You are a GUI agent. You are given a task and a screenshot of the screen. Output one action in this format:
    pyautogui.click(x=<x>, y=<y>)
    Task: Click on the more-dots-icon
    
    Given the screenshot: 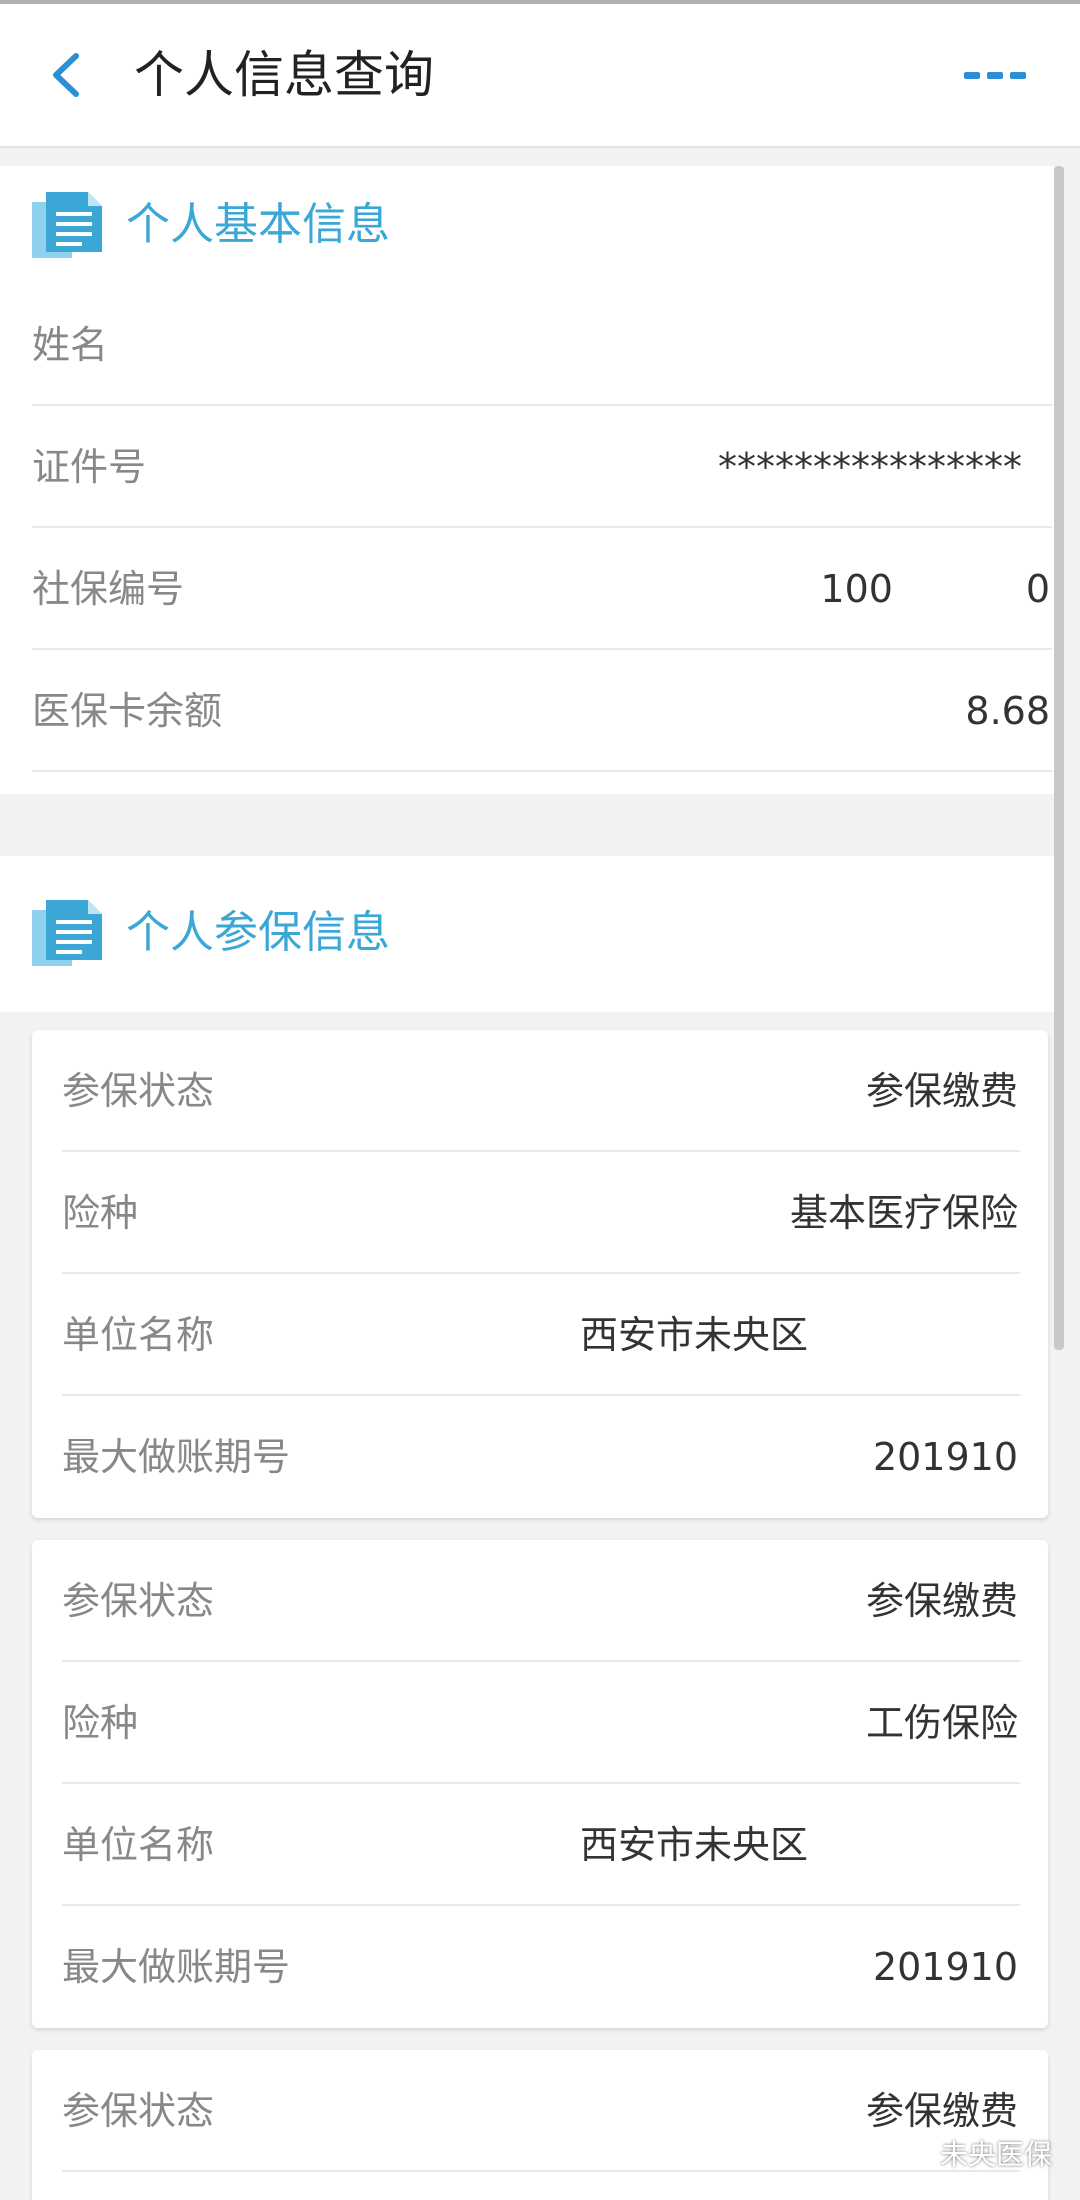 What is the action you would take?
    pyautogui.click(x=995, y=75)
    